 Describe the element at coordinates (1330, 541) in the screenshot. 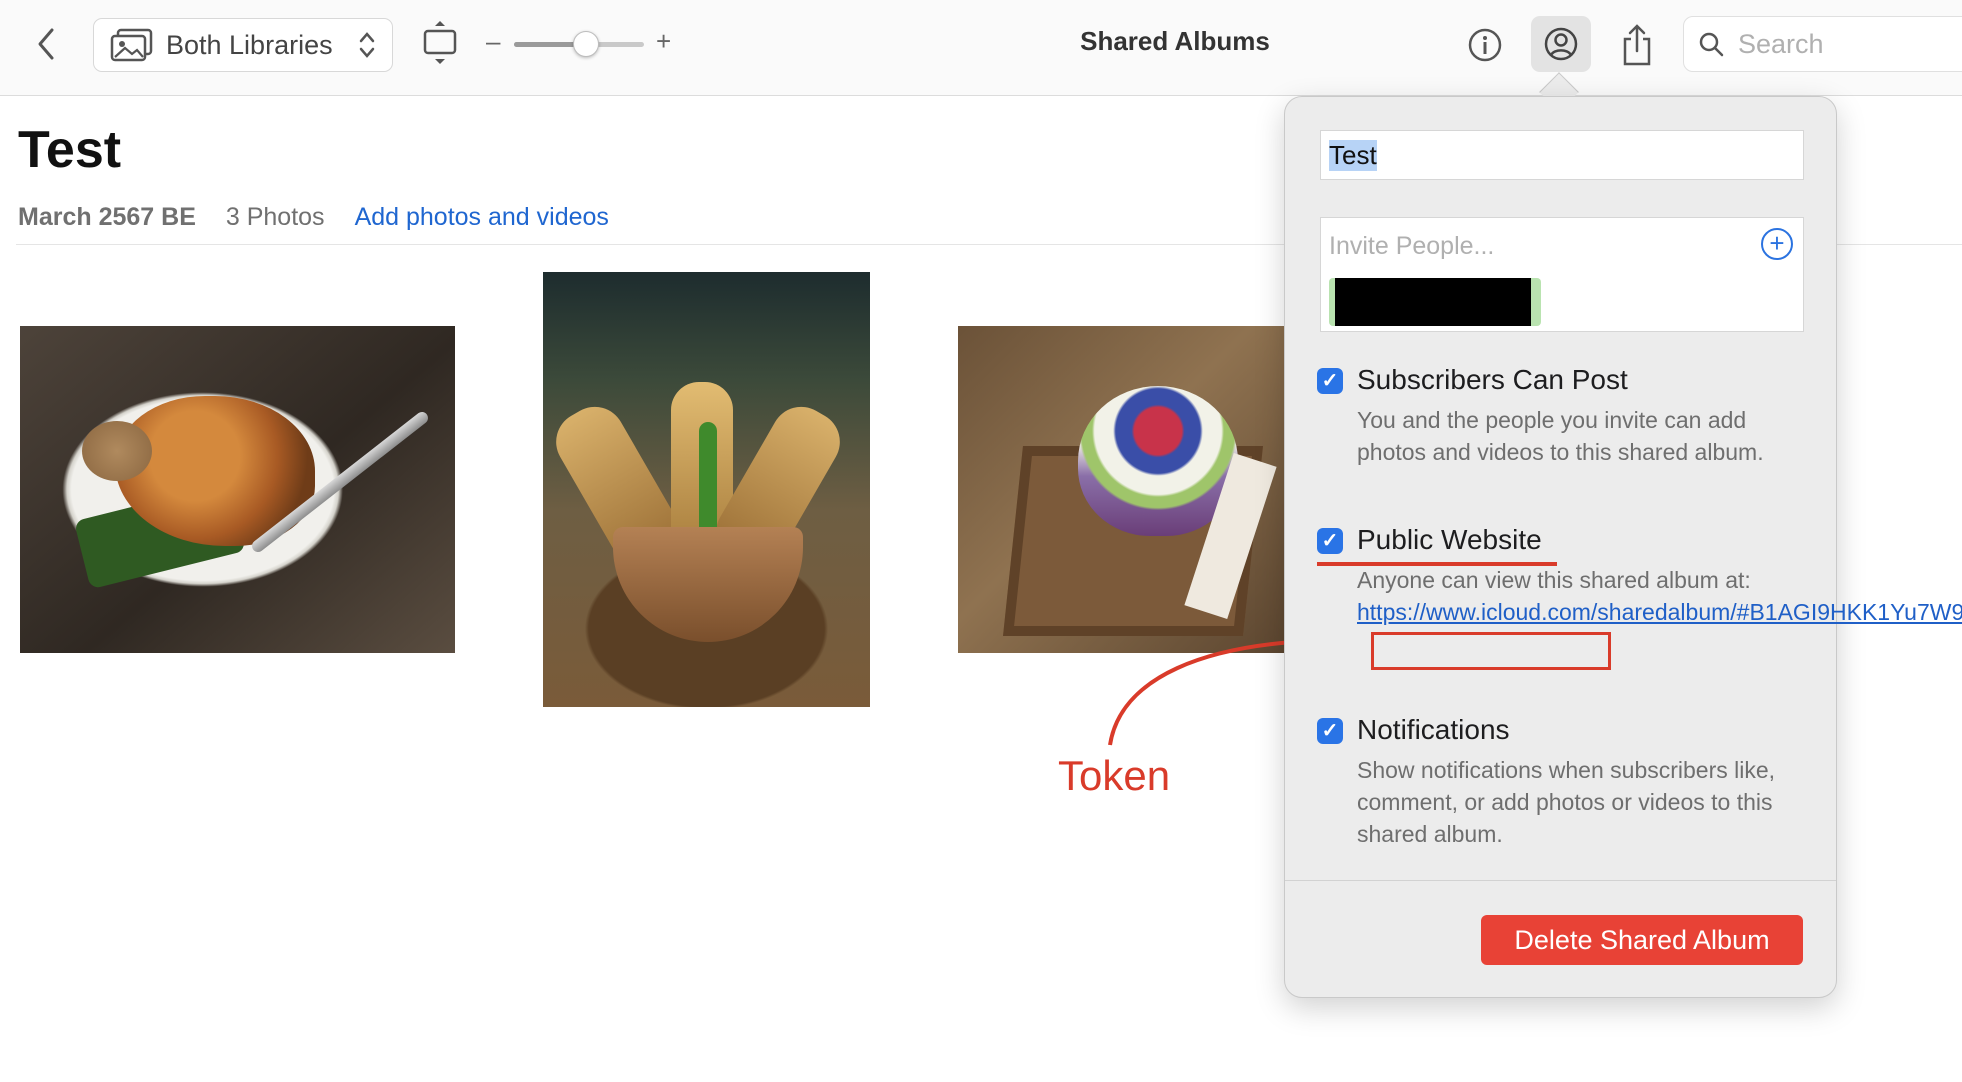

I see `public-website-checkbox: ✓` at that location.